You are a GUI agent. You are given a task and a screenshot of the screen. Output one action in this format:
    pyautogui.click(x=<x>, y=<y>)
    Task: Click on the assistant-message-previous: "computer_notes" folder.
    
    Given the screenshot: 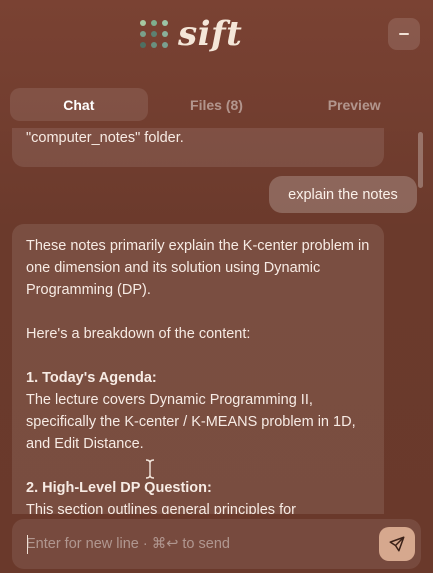 What is the action you would take?
    pyautogui.click(x=198, y=147)
    